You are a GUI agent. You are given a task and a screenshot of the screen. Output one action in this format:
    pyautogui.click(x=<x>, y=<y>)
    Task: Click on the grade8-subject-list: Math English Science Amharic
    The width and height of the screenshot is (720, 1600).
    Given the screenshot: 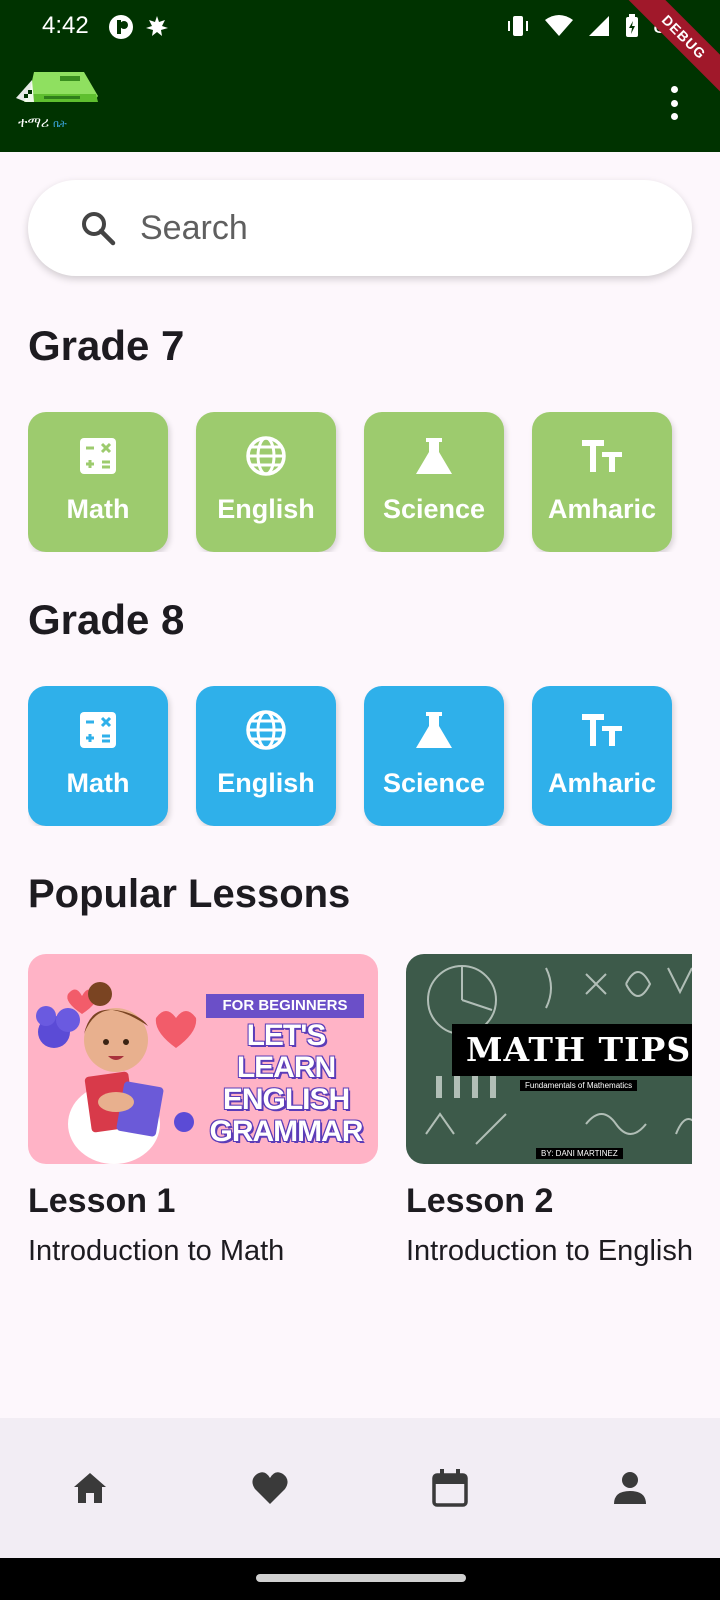 What is the action you would take?
    pyautogui.click(x=360, y=756)
    